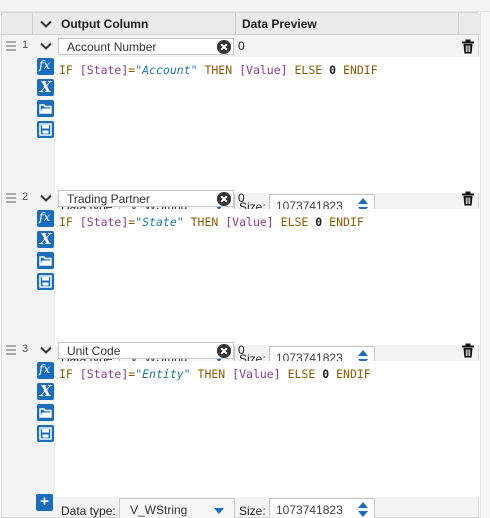 Image resolution: width=490 pixels, height=518 pixels. I want to click on output-column-header: Output Column, so click(105, 24).